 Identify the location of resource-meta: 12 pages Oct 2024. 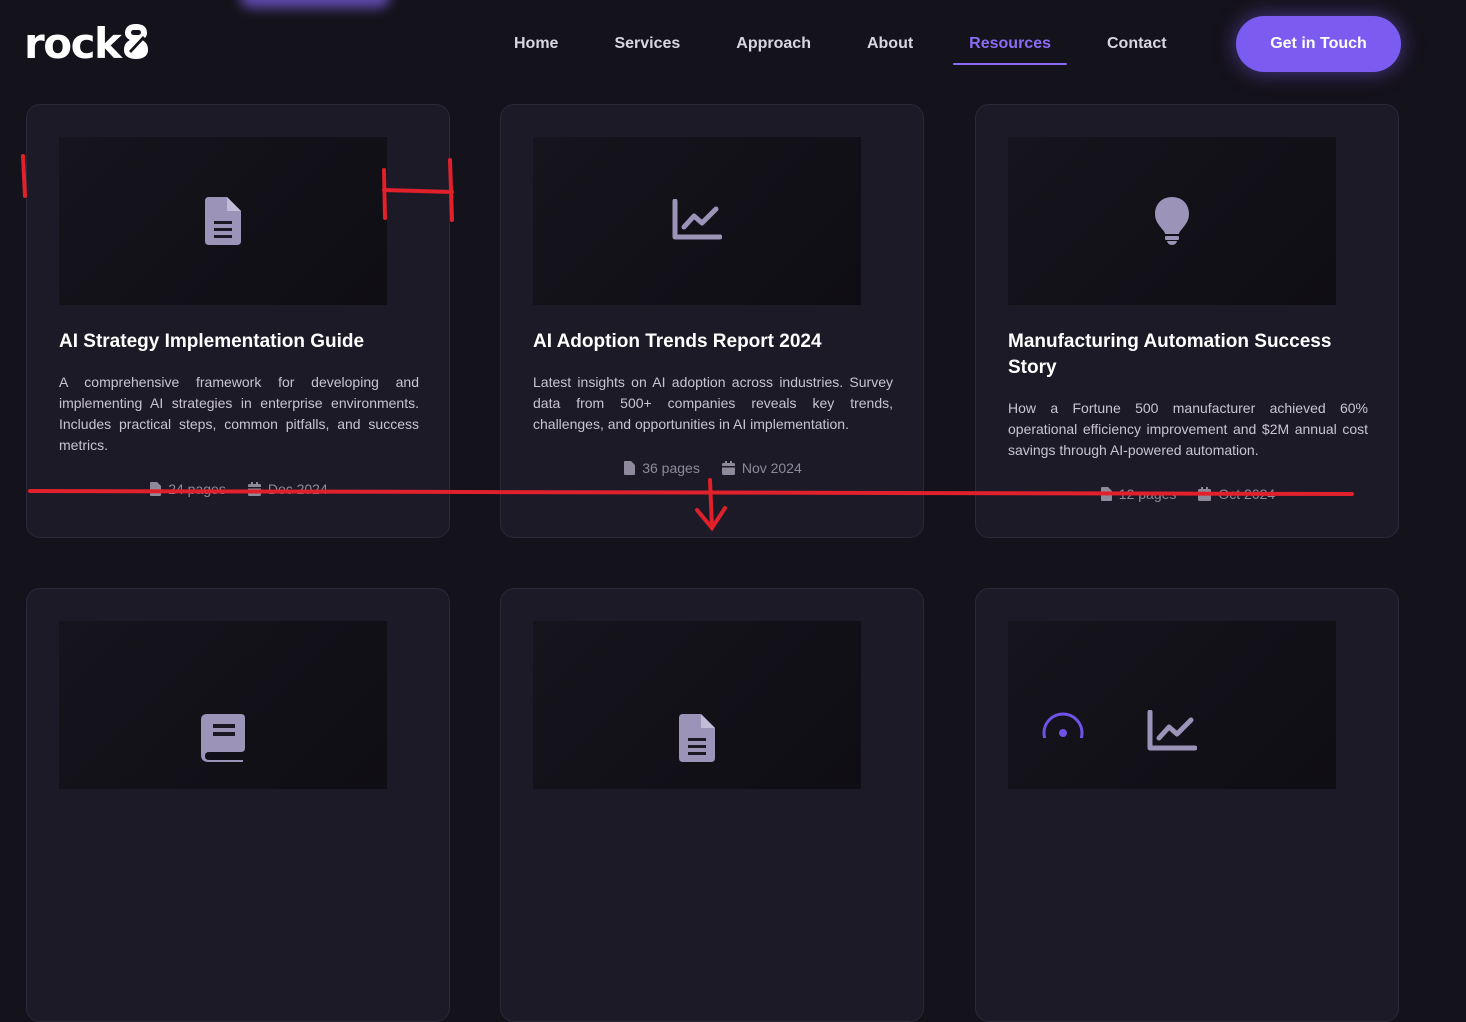
(1187, 494).